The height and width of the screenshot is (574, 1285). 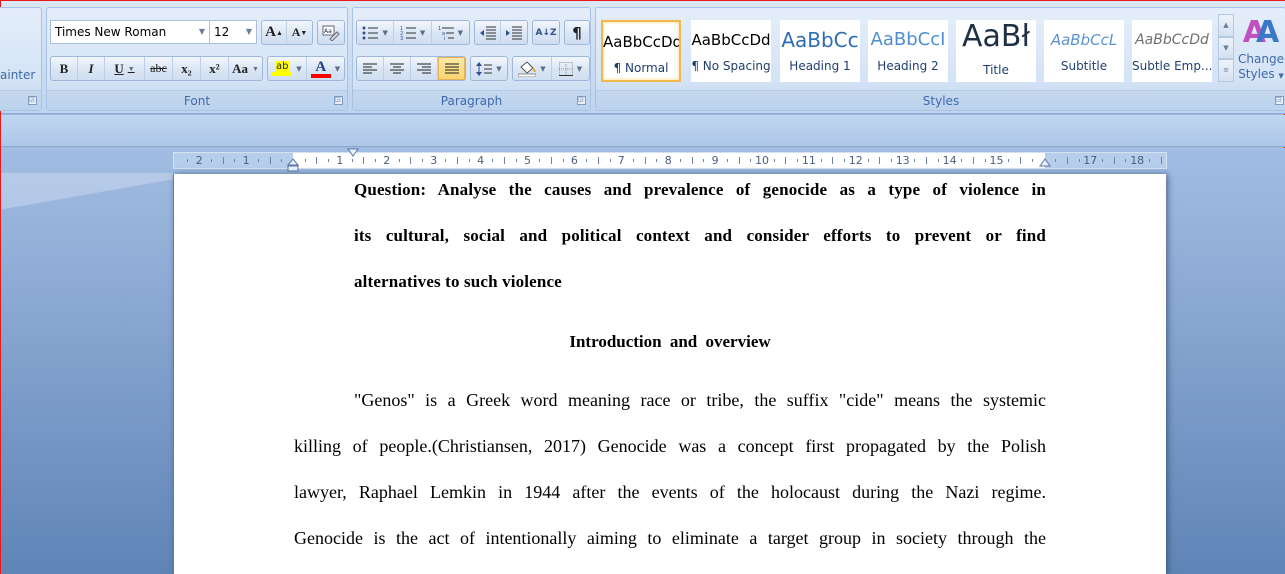 What do you see at coordinates (570, 68) in the screenshot?
I see `borders-button: ▼` at bounding box center [570, 68].